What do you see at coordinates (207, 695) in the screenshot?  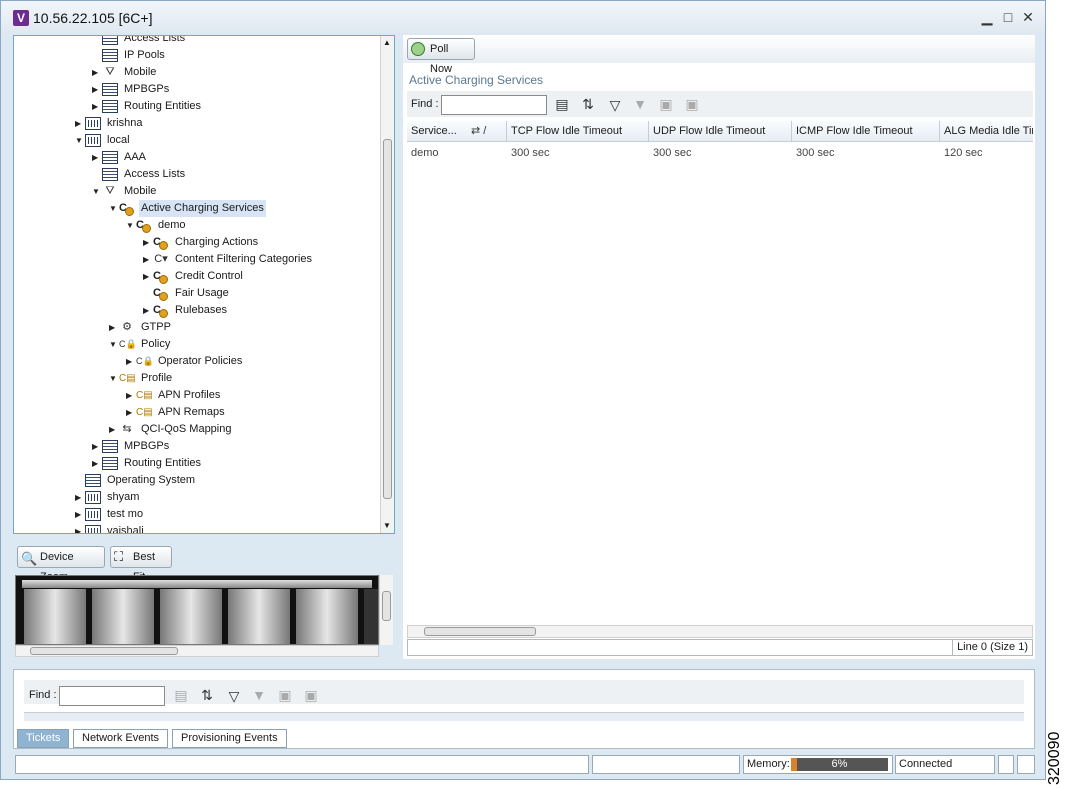 I see `events-sort-icon: ⇅` at bounding box center [207, 695].